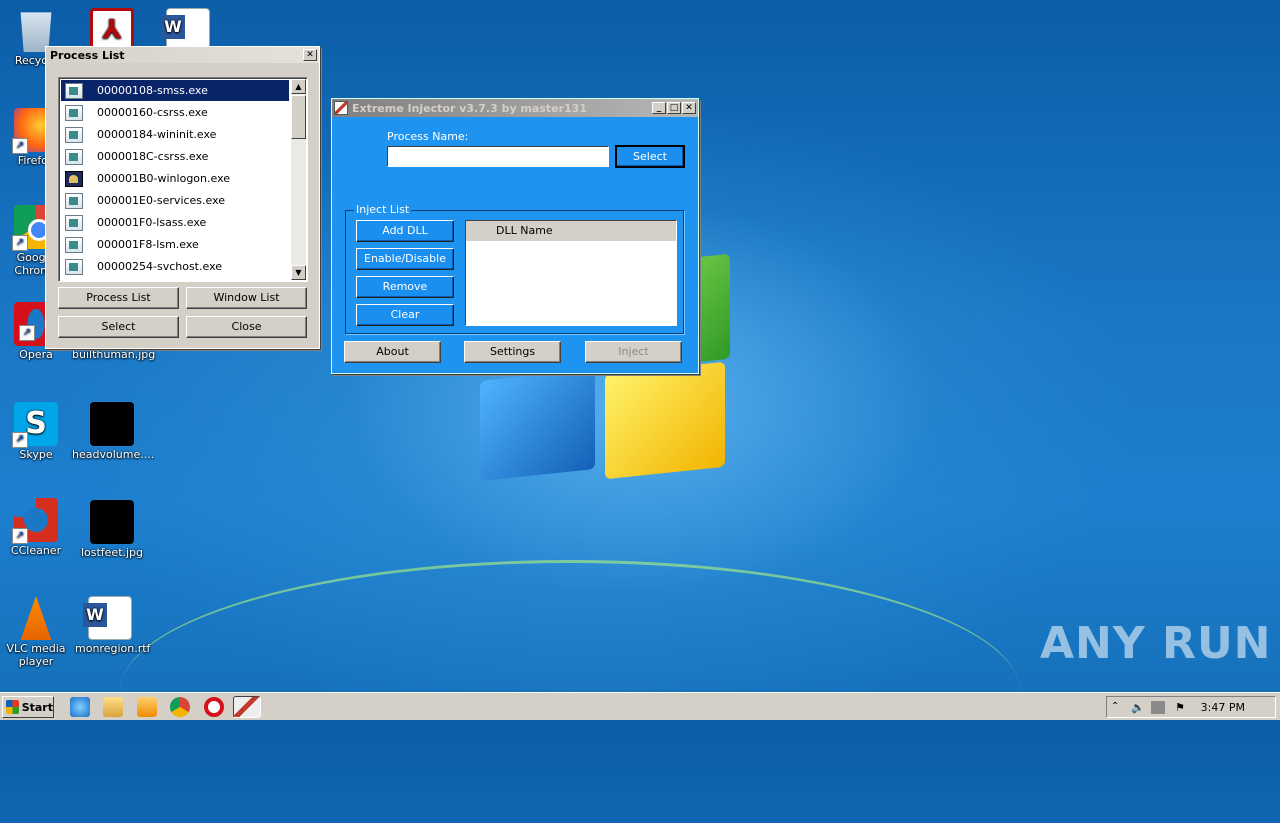  I want to click on taskbar: Start ⌃ 🔈 ⚑ 3:47 PM, so click(640, 706).